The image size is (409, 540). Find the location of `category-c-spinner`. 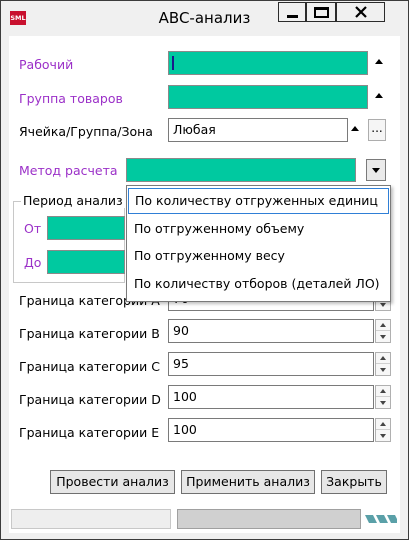

category-c-spinner is located at coordinates (383, 364).